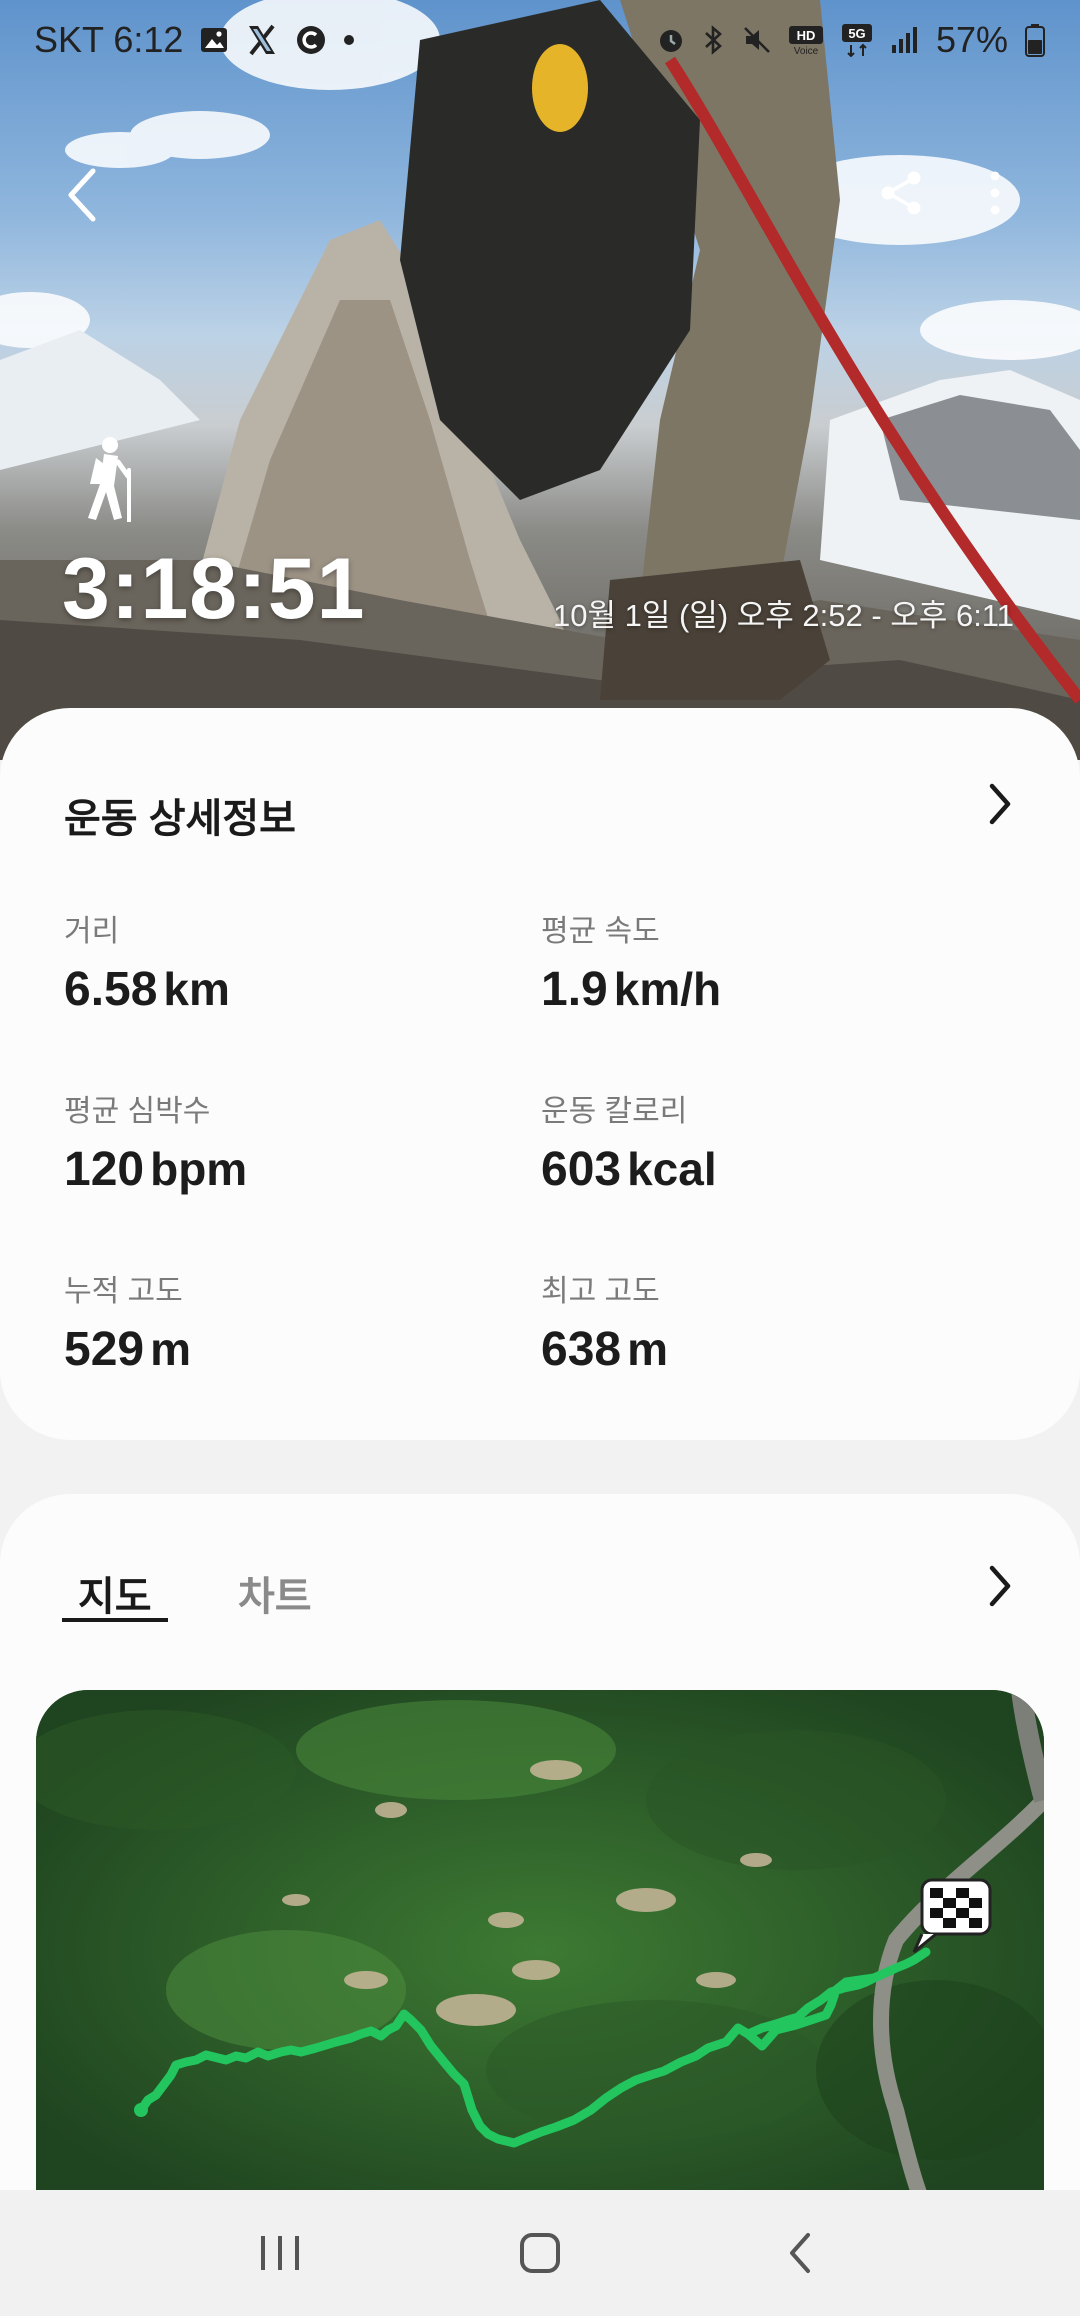  What do you see at coordinates (667, 989) in the screenshot?
I see `metric-unit: km/h` at bounding box center [667, 989].